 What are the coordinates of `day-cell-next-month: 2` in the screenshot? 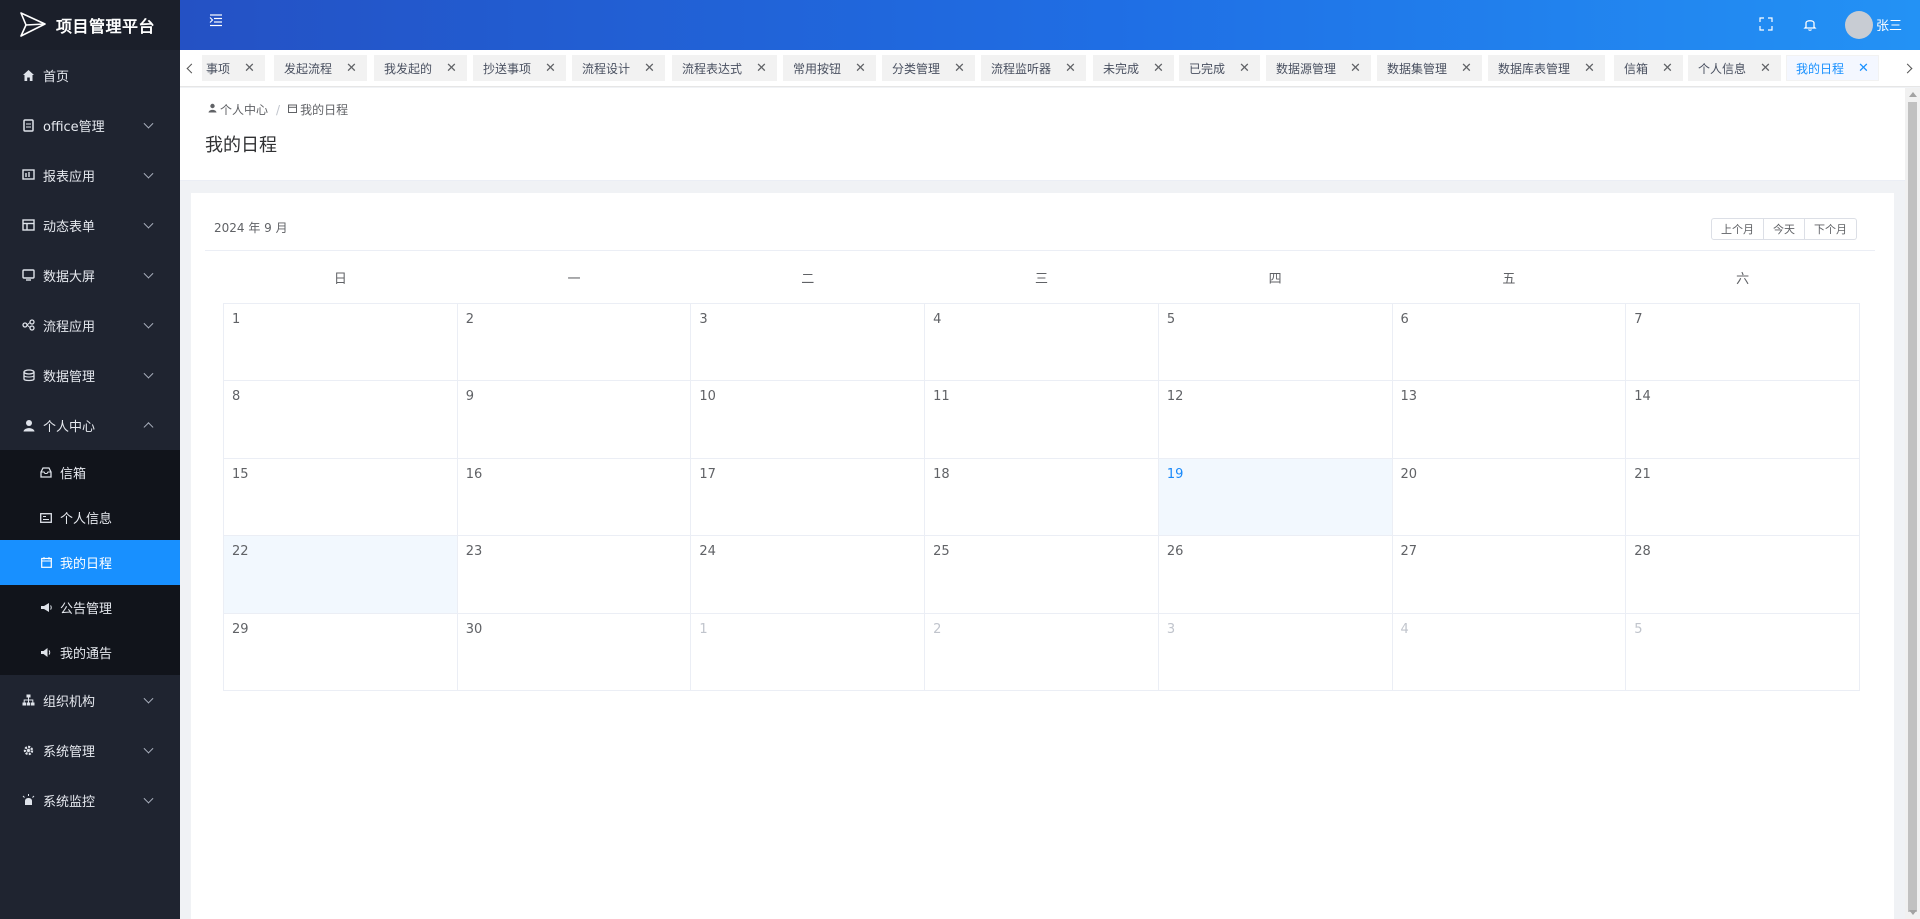 It's located at (1041, 652).